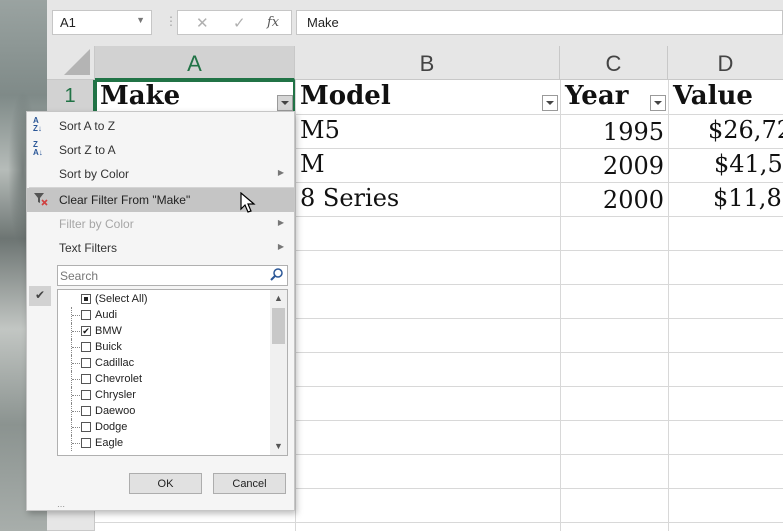 This screenshot has height=531, width=783. Describe the element at coordinates (165, 483) in the screenshot. I see `ok-button: OK` at that location.